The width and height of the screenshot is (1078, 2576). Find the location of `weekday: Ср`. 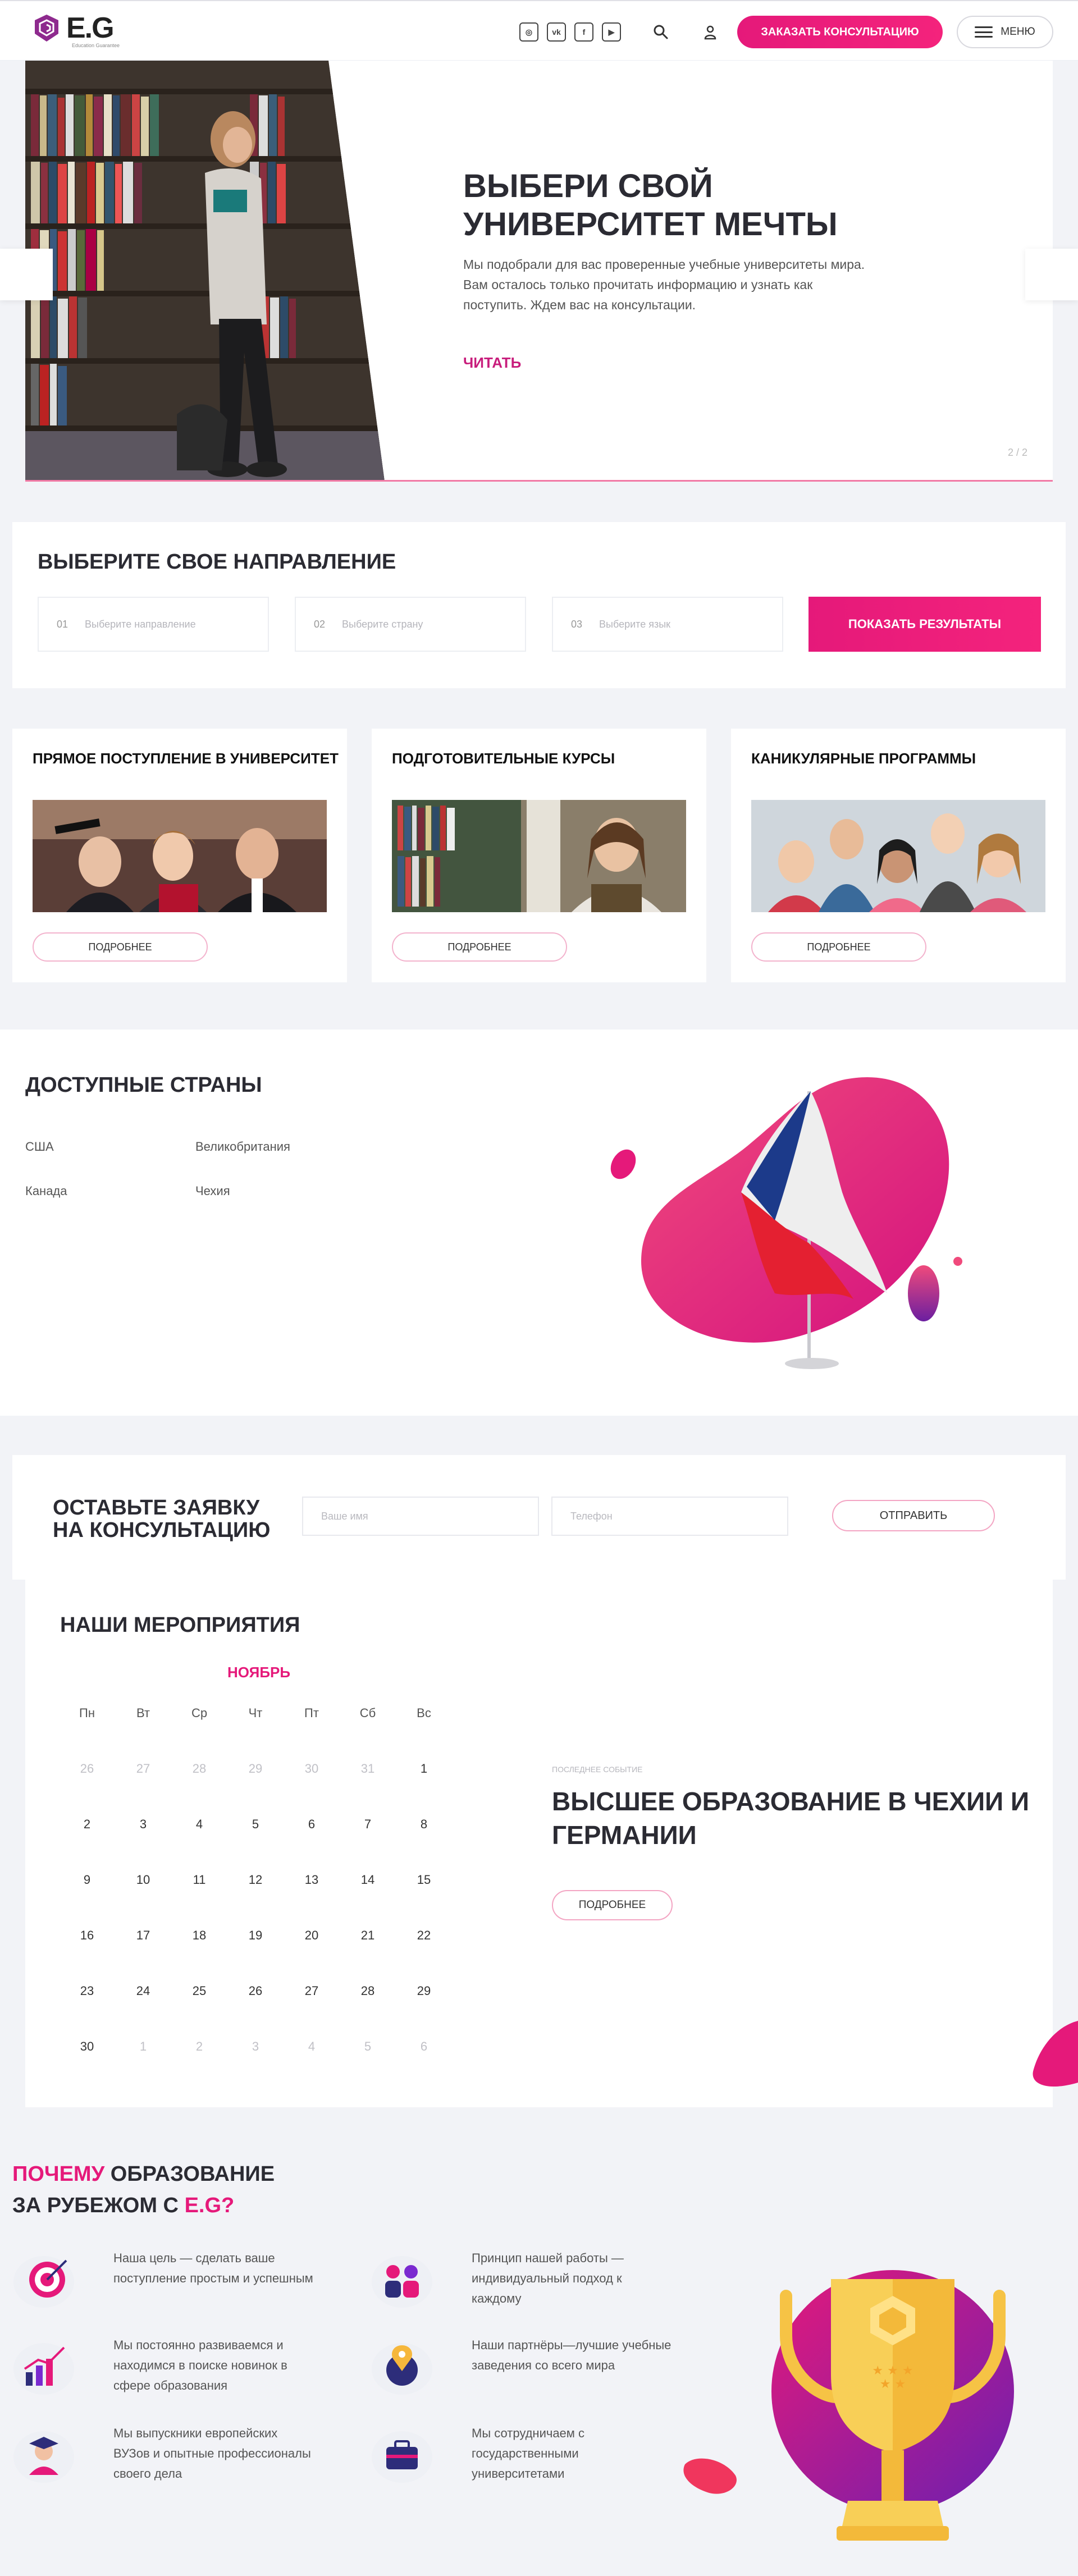

weekday: Ср is located at coordinates (199, 1713).